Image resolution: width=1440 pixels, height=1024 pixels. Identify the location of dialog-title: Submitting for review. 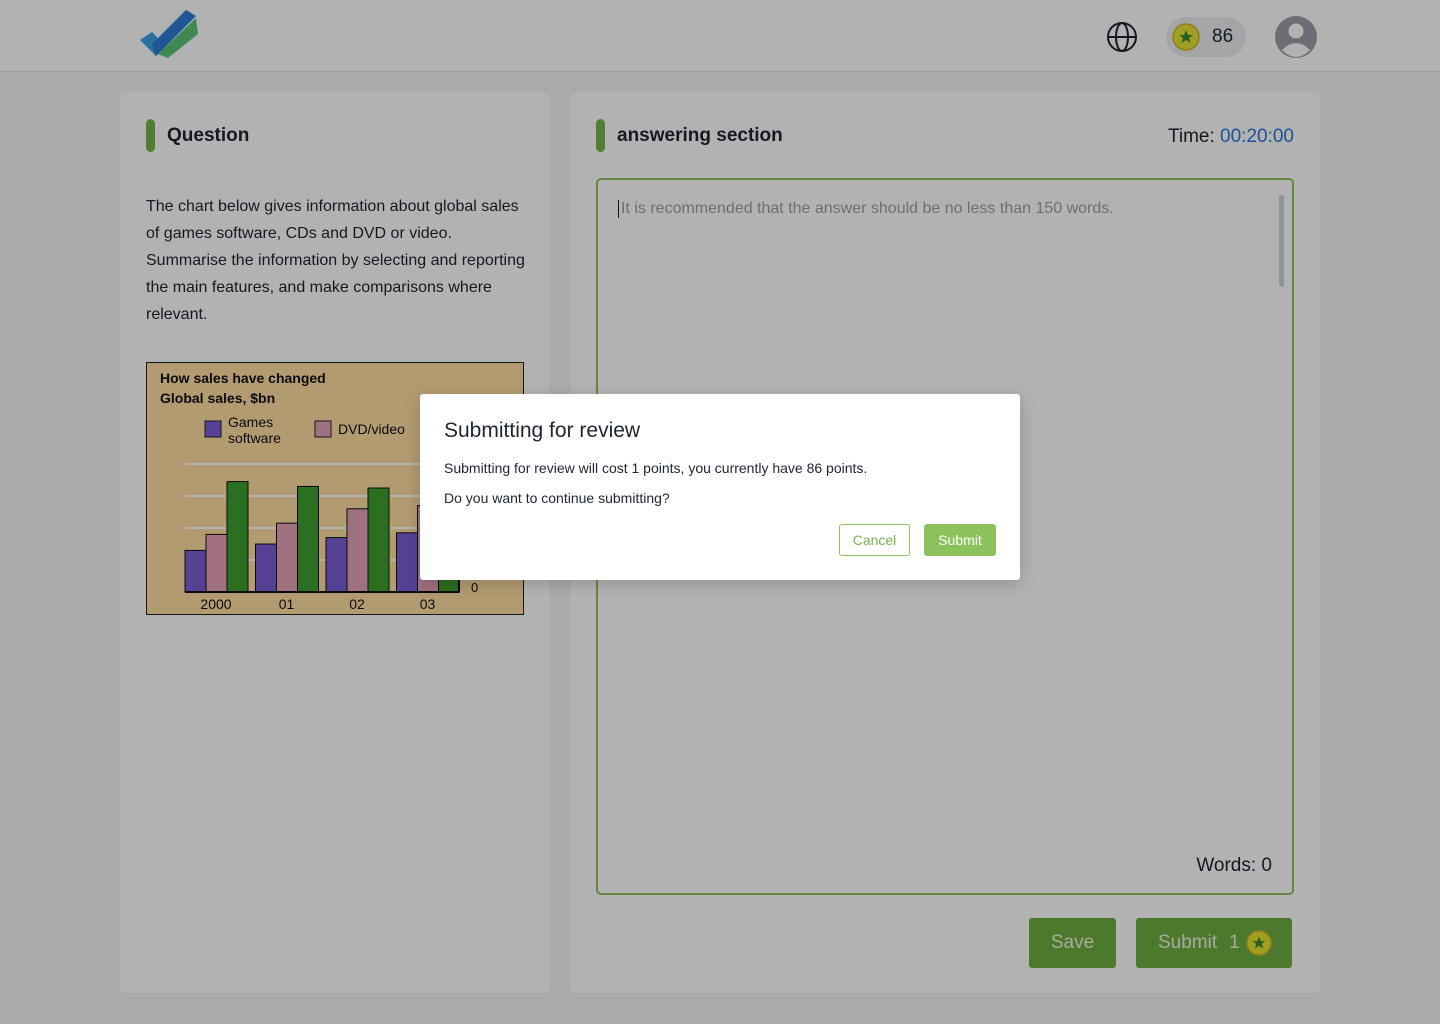
(542, 430).